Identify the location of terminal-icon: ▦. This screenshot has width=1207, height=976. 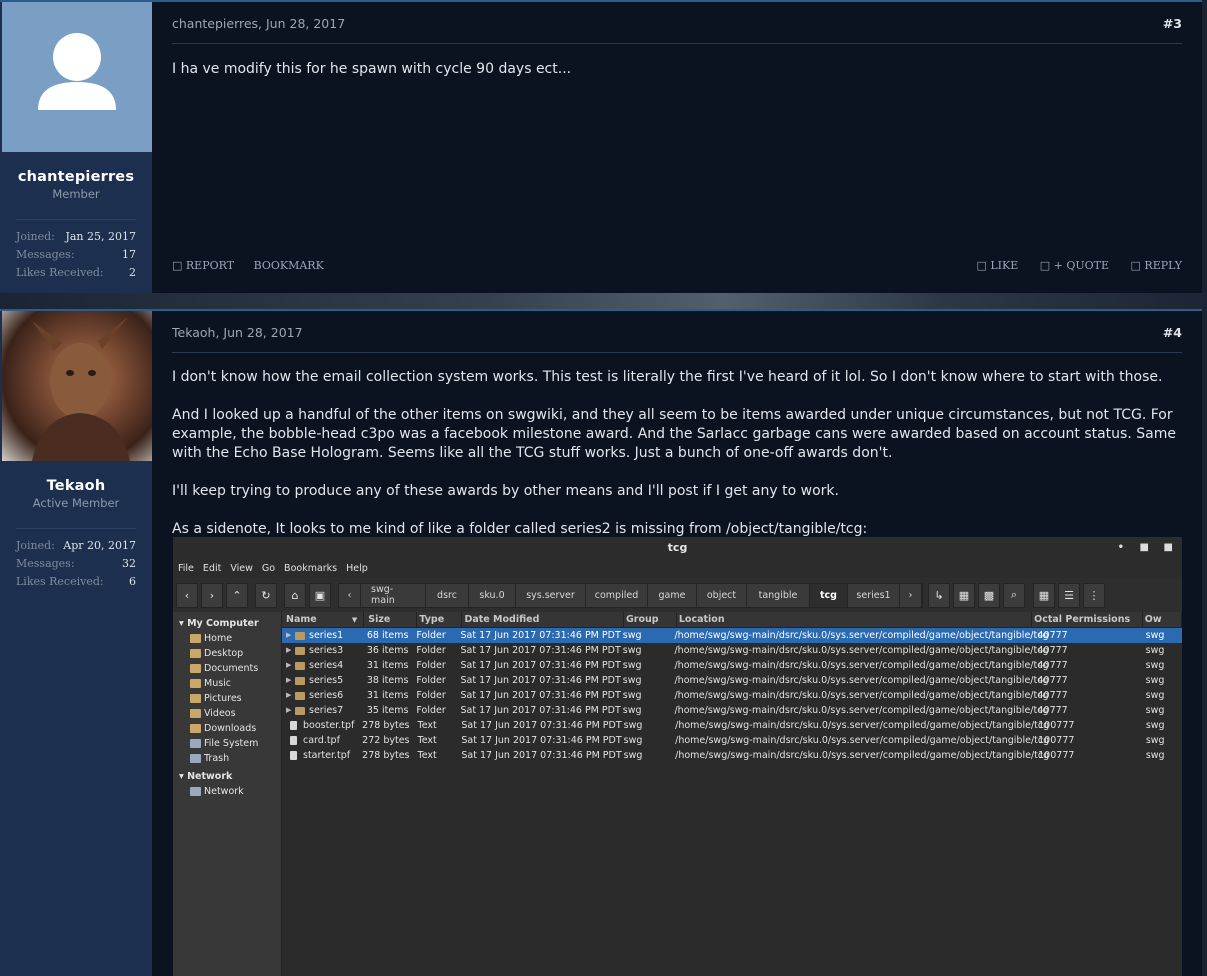
(964, 595).